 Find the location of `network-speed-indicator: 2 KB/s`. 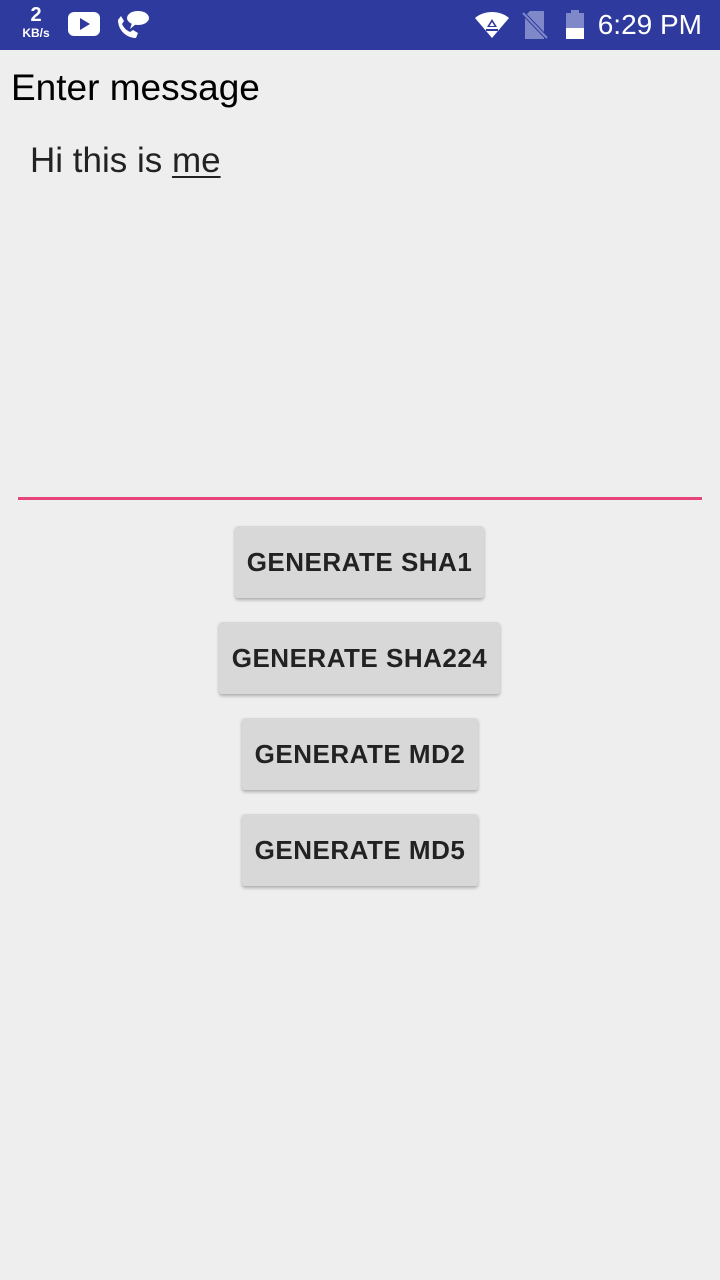

network-speed-indicator: 2 KB/s is located at coordinates (36, 22).